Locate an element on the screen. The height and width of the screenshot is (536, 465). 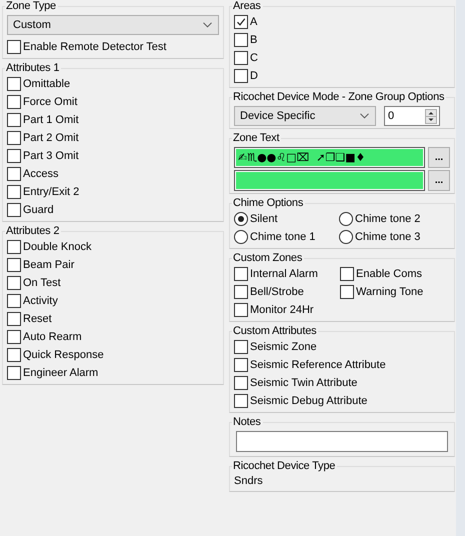
text-field: ✍♏●●♌□⌧ ➚❐❑■♦ is located at coordinates (329, 157).